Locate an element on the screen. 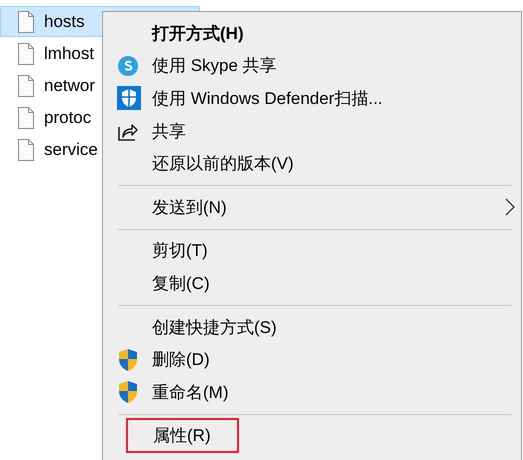 The image size is (523, 460). file-name: hosts is located at coordinates (64, 22).